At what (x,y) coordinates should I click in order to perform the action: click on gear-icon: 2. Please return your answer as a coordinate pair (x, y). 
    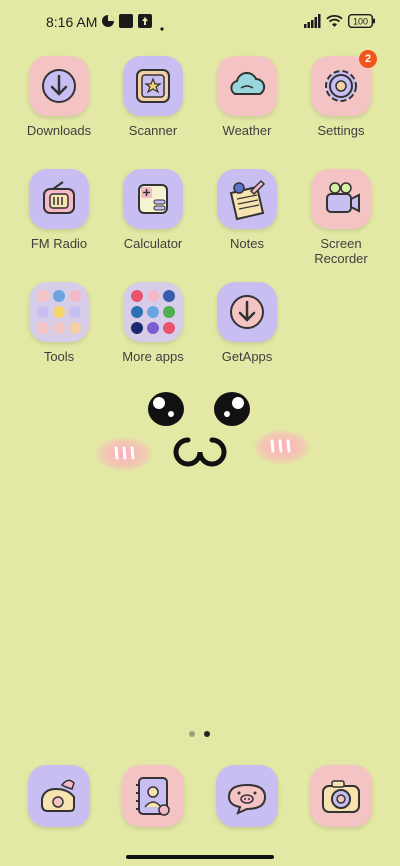
    Looking at the image, I should click on (344, 83).